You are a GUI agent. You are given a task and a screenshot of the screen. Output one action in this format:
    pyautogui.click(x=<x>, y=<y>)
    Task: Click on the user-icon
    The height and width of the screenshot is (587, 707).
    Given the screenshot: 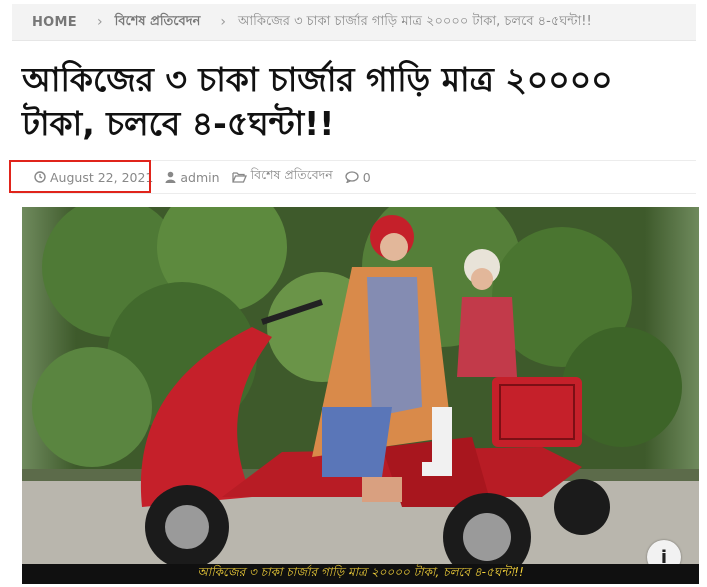 What is the action you would take?
    pyautogui.click(x=170, y=177)
    